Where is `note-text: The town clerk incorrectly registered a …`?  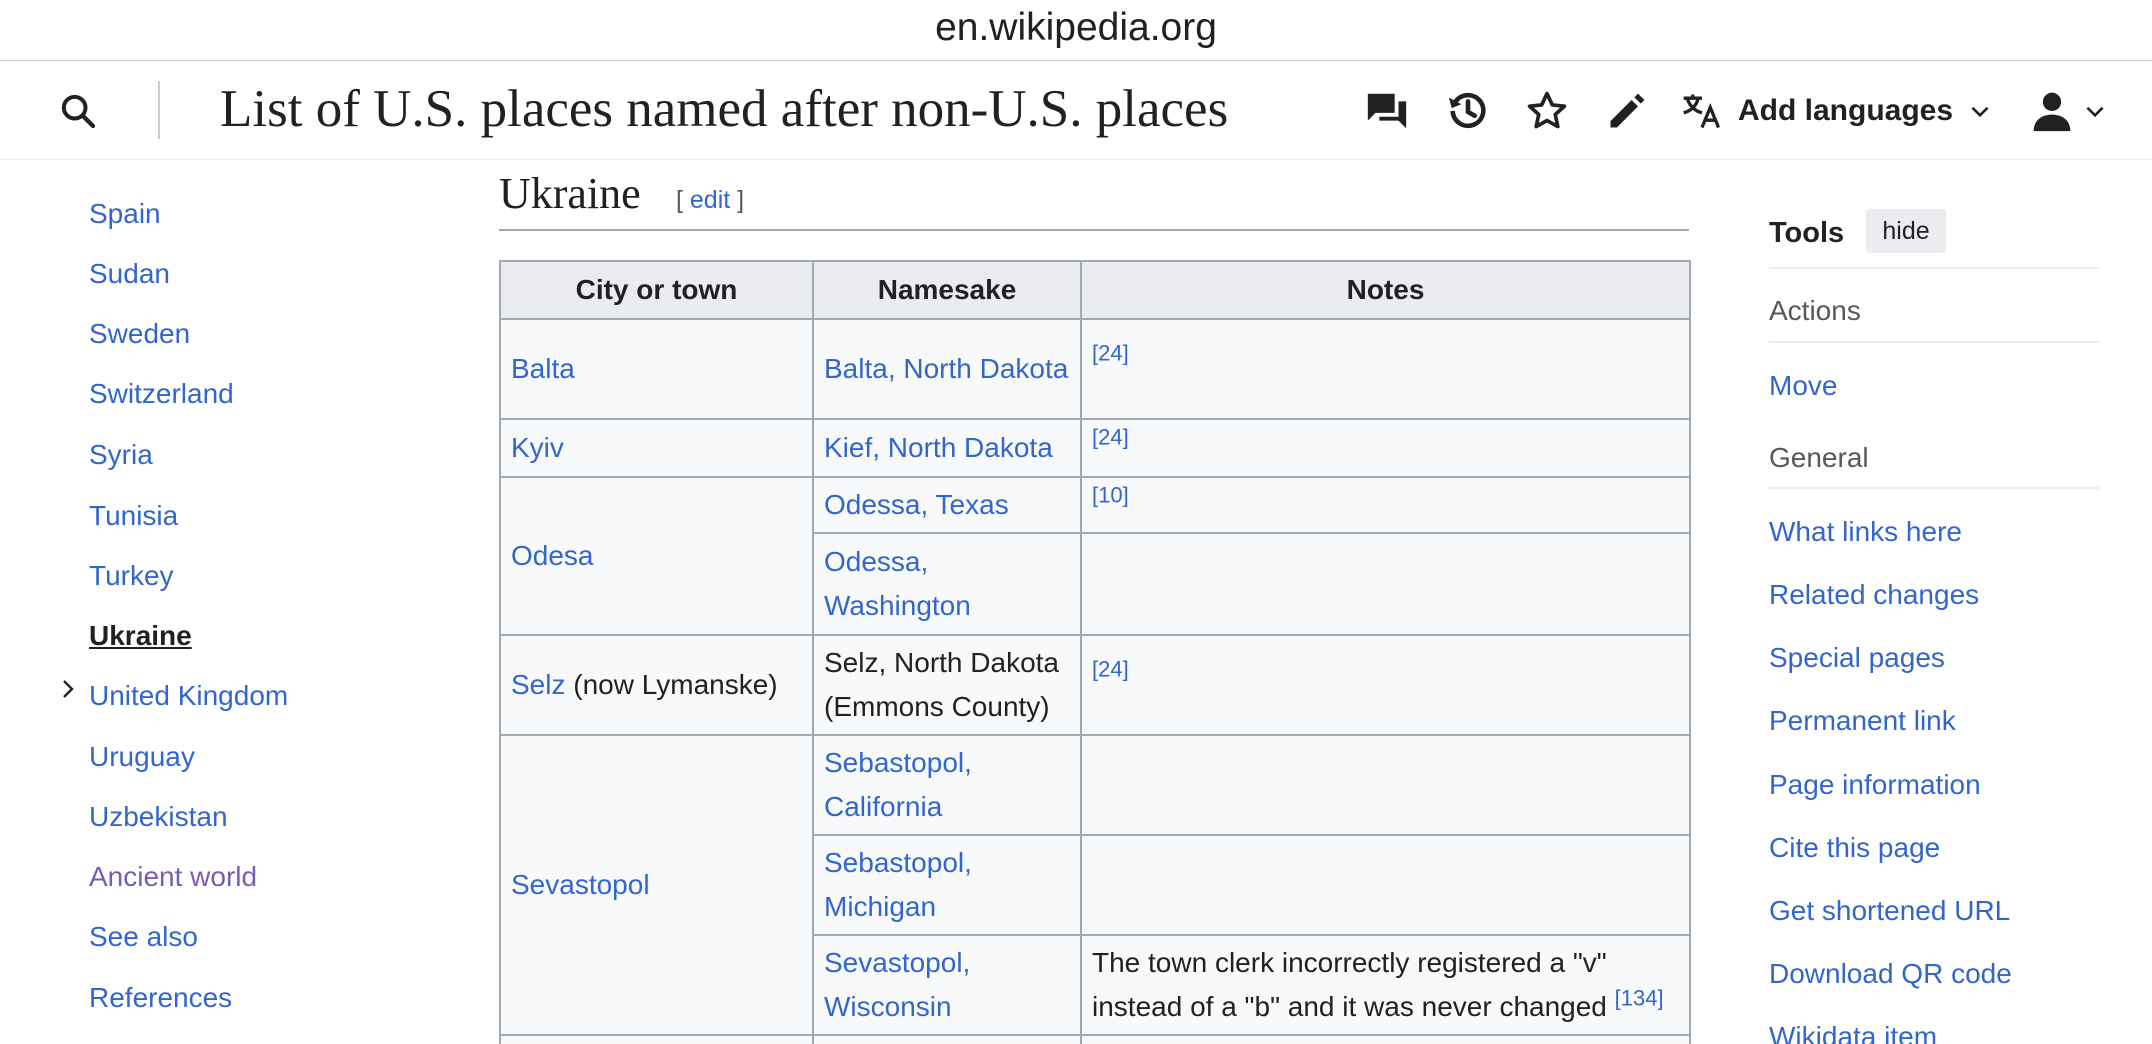 note-text: The town clerk incorrectly registered a … is located at coordinates (1353, 984).